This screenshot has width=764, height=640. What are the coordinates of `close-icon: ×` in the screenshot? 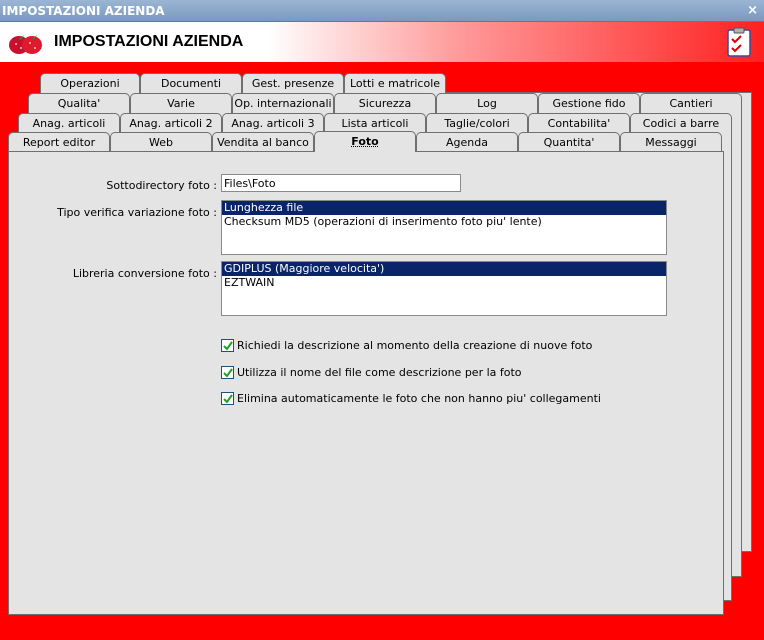 It's located at (752, 11).